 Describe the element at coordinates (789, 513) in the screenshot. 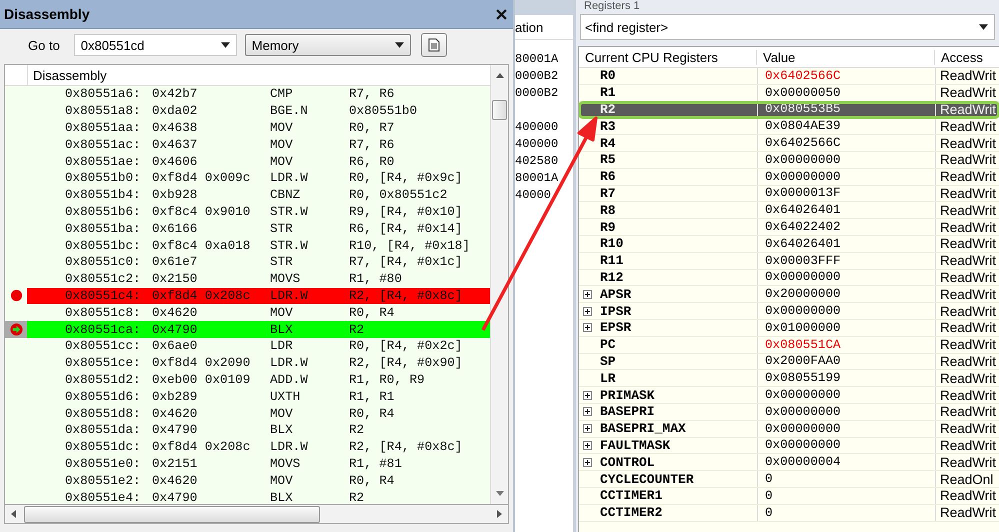

I see `register-row: CCTIMER2 0 ReadWrit` at that location.